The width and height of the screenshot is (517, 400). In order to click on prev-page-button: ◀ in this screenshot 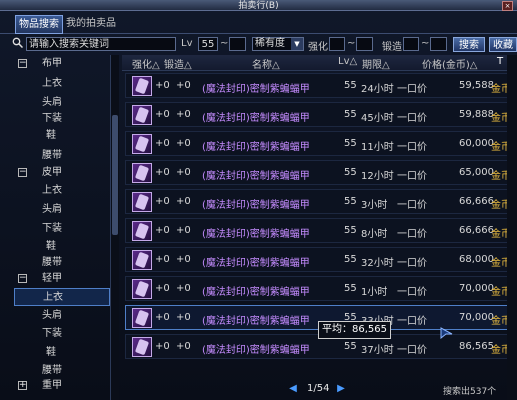, I will do `click(293, 389)`.